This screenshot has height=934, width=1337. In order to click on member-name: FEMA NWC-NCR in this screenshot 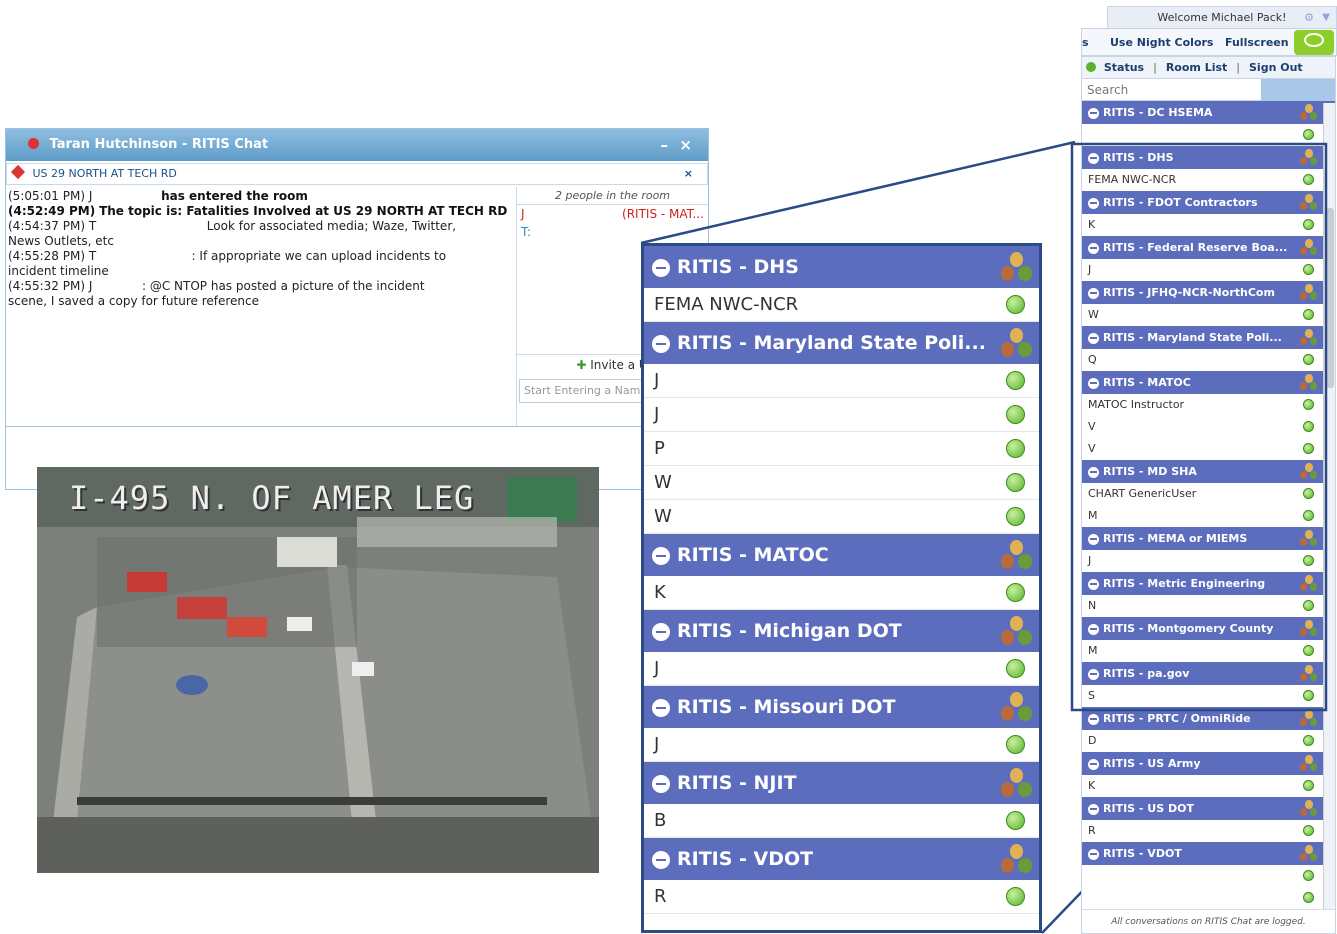, I will do `click(726, 304)`.